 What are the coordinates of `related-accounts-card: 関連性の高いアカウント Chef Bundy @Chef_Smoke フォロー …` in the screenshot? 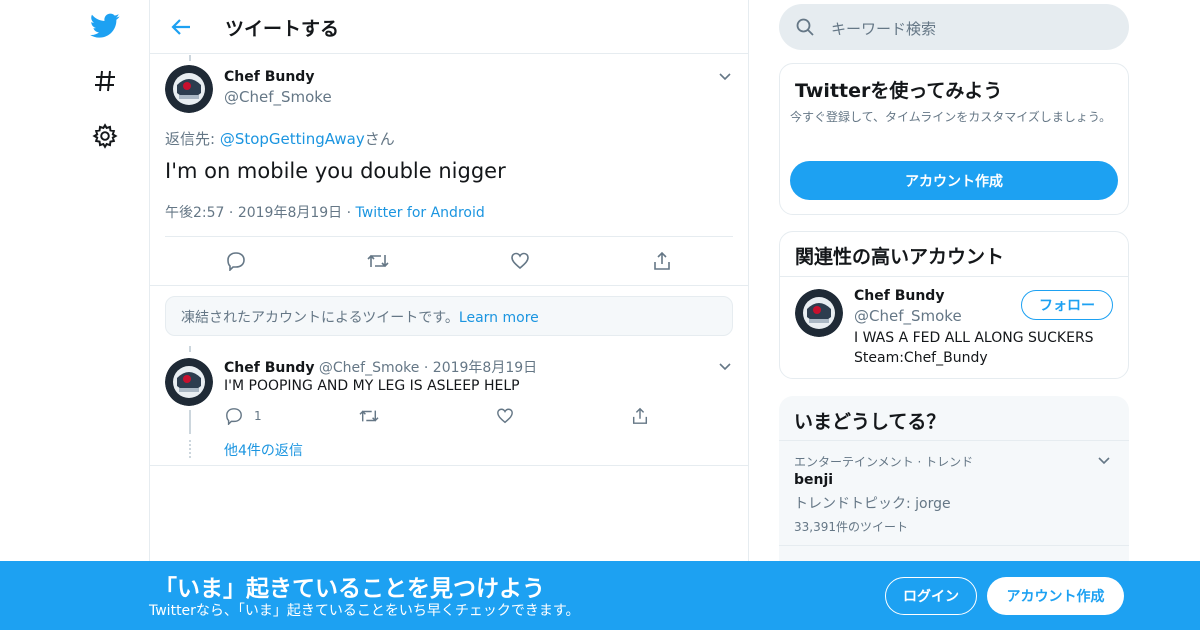 It's located at (954, 305).